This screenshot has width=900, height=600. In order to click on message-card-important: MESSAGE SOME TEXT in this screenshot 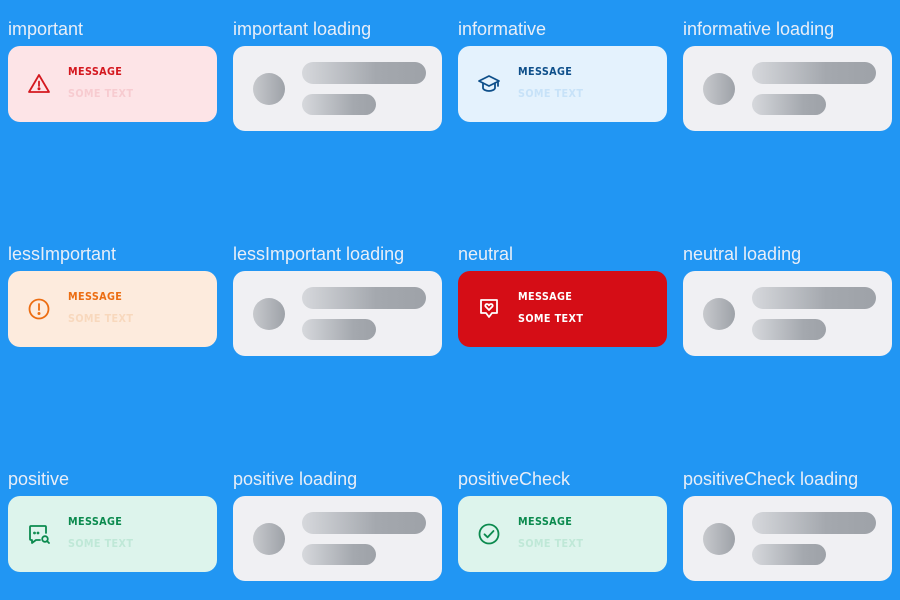, I will do `click(112, 84)`.